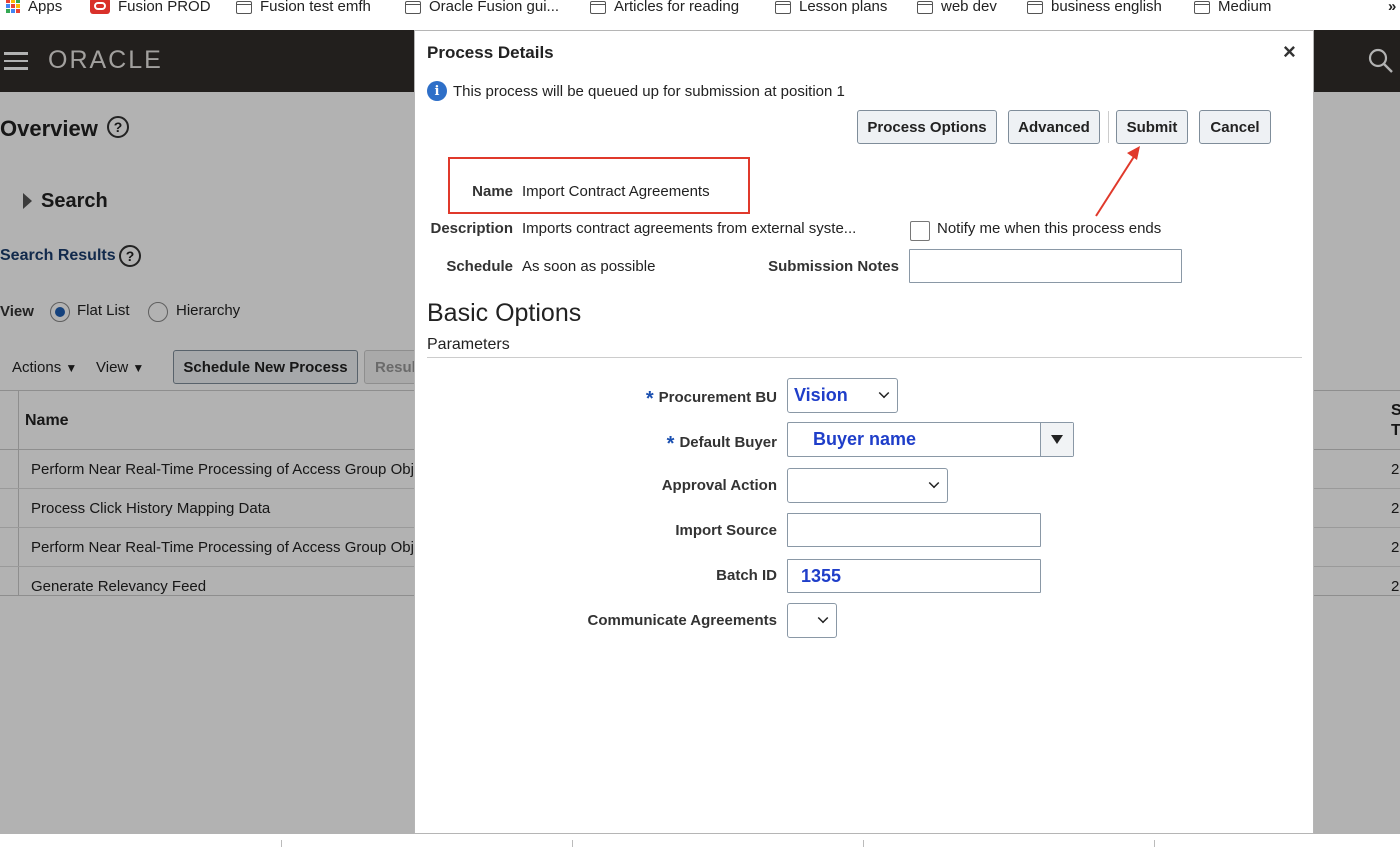 This screenshot has height=847, width=1400. What do you see at coordinates (1054, 127) in the screenshot?
I see `advanced-button: Advanced` at bounding box center [1054, 127].